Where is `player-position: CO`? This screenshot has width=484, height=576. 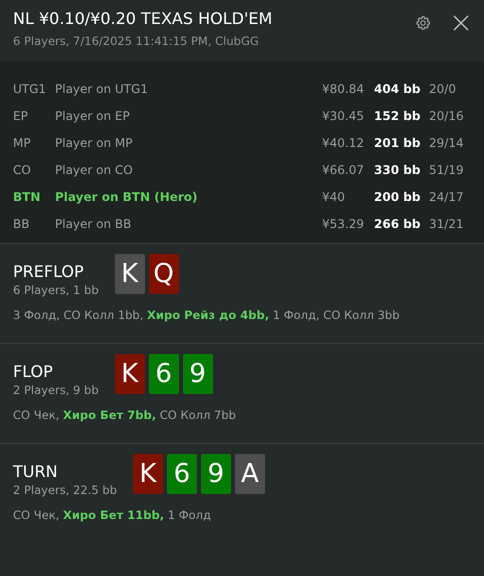 player-position: CO is located at coordinates (22, 169).